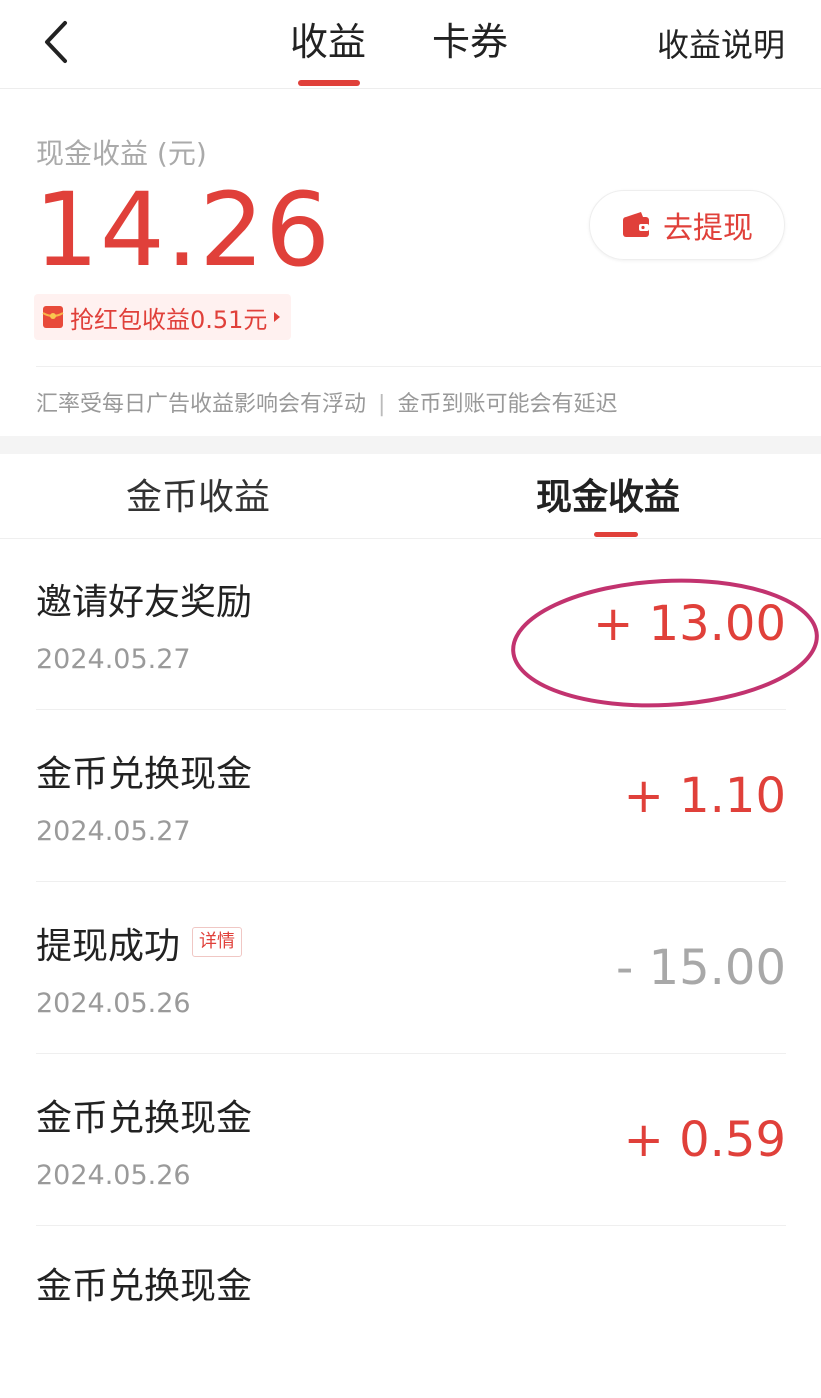  Describe the element at coordinates (108, 946) in the screenshot. I see `record-title: 提现成功` at that location.